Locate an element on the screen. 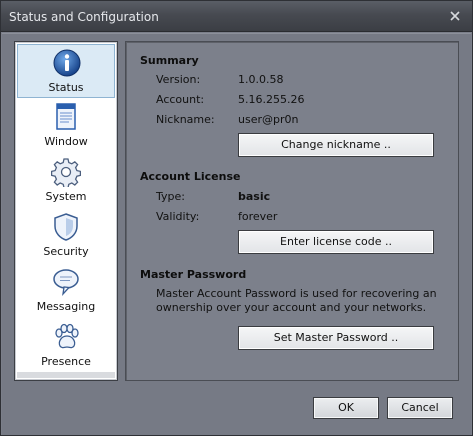 This screenshot has width=473, height=436. paw-icon is located at coordinates (66, 337).